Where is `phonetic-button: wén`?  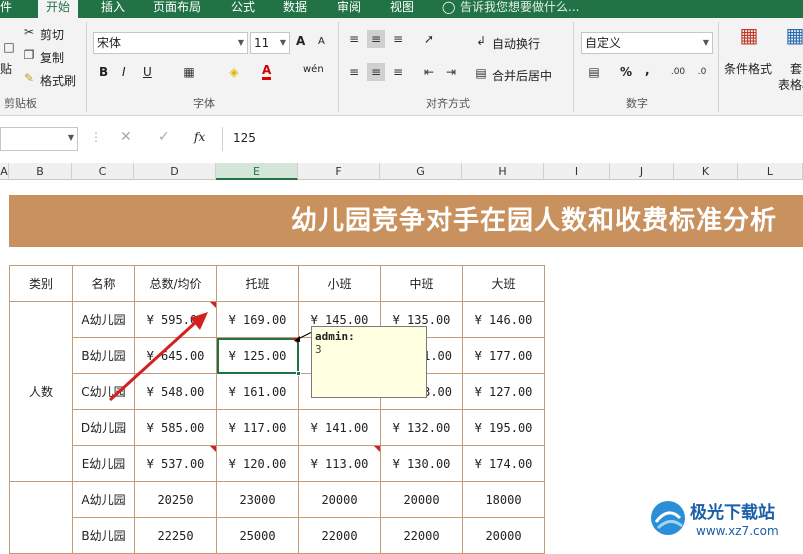
phonetic-button: wén is located at coordinates (313, 69).